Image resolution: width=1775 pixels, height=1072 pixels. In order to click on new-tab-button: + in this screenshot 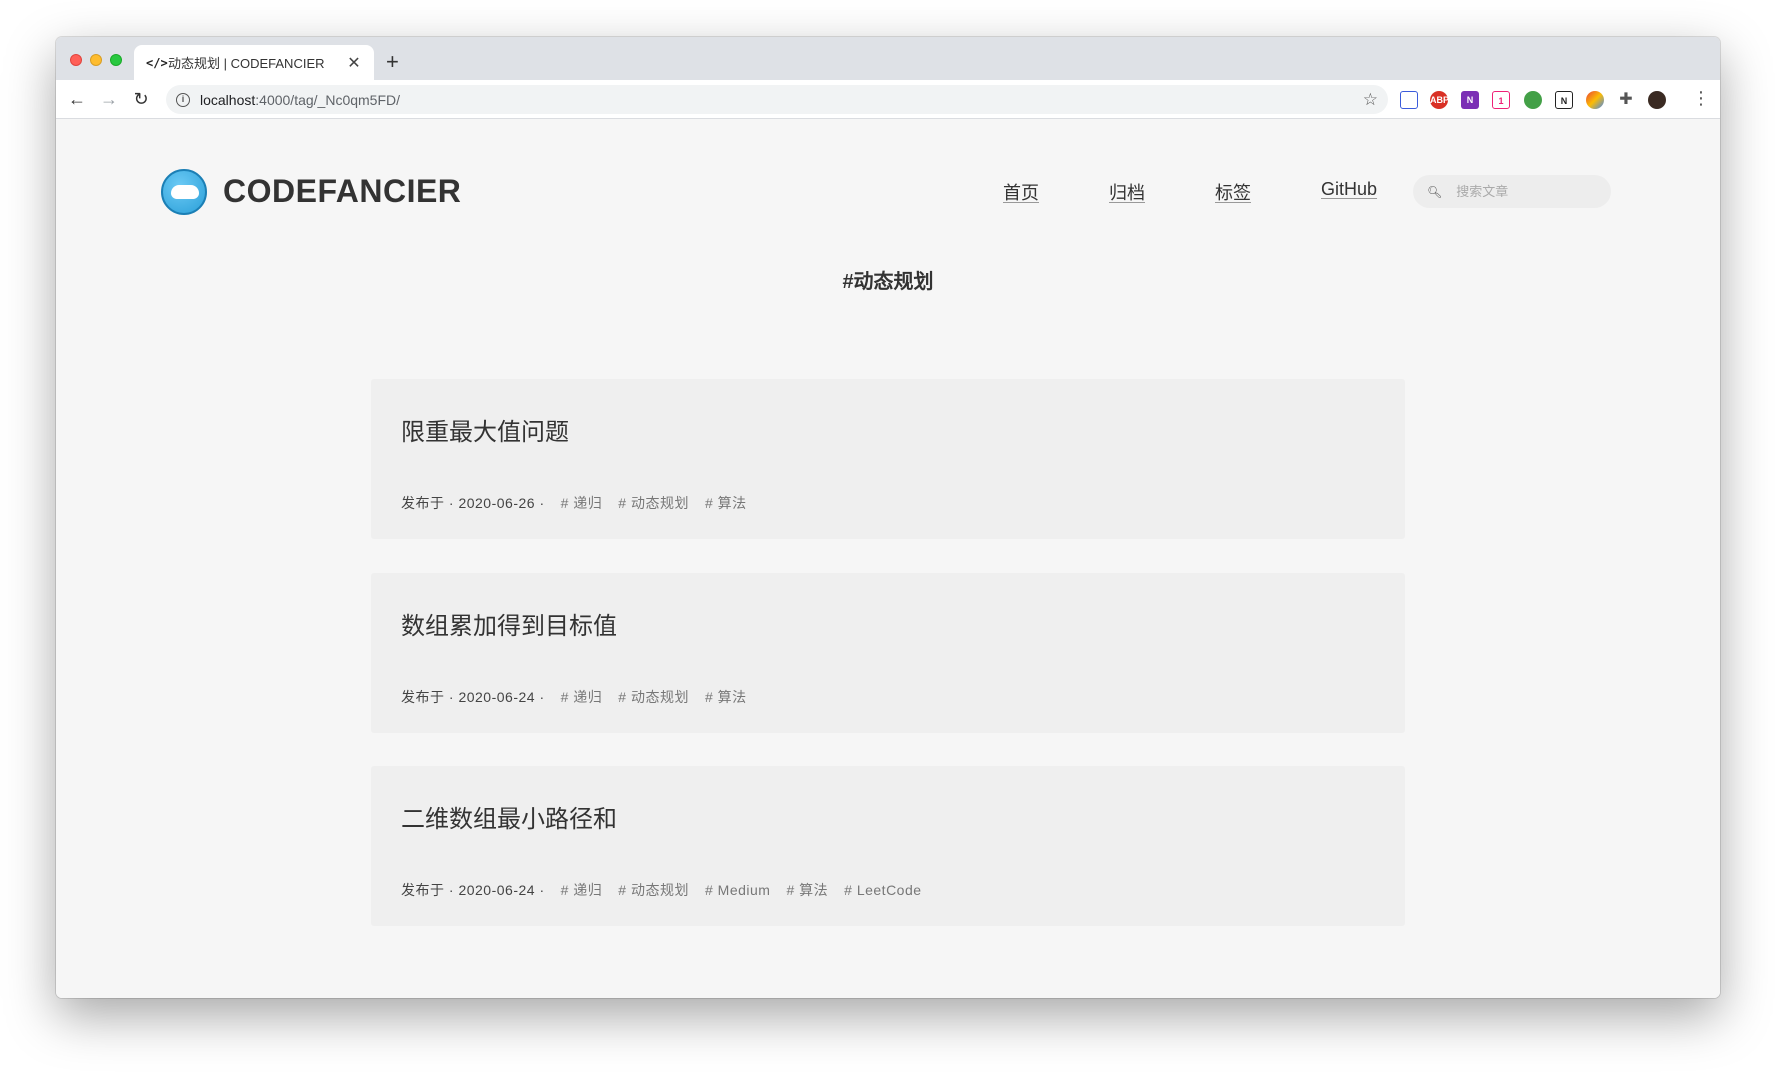, I will do `click(392, 62)`.